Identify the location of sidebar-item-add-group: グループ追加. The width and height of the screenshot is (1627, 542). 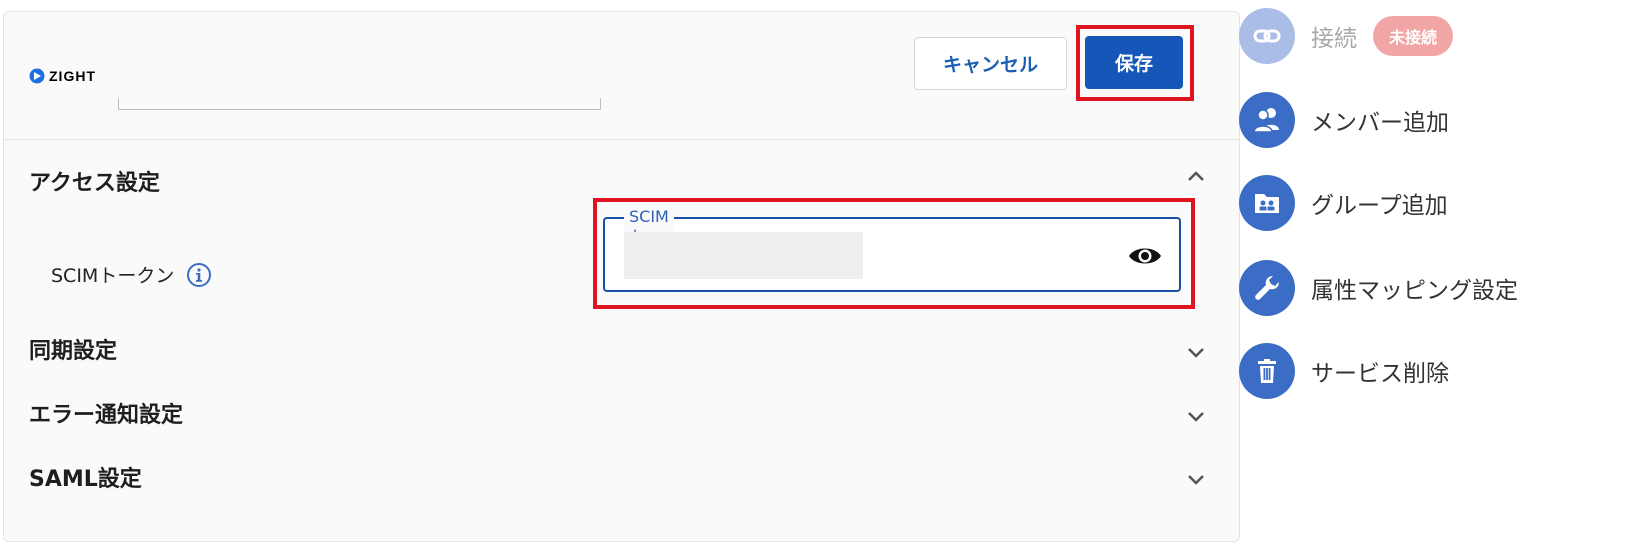
(1343, 203).